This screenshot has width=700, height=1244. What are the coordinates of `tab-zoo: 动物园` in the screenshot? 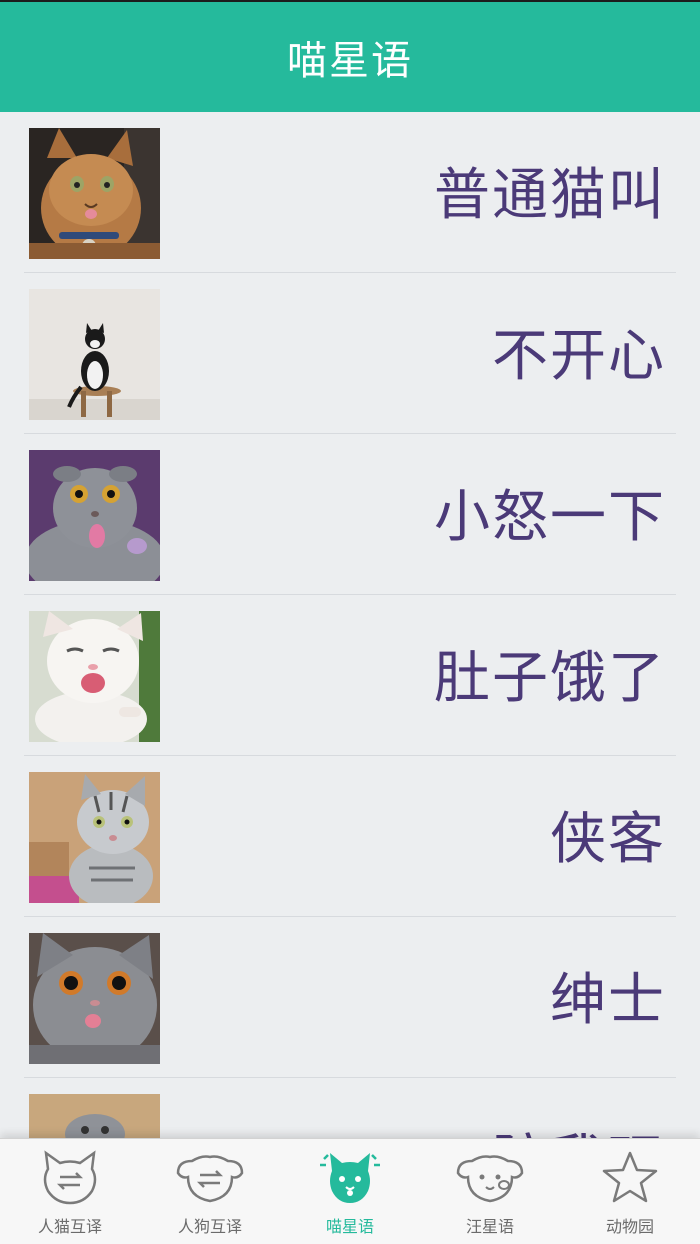 It's located at (630, 1191).